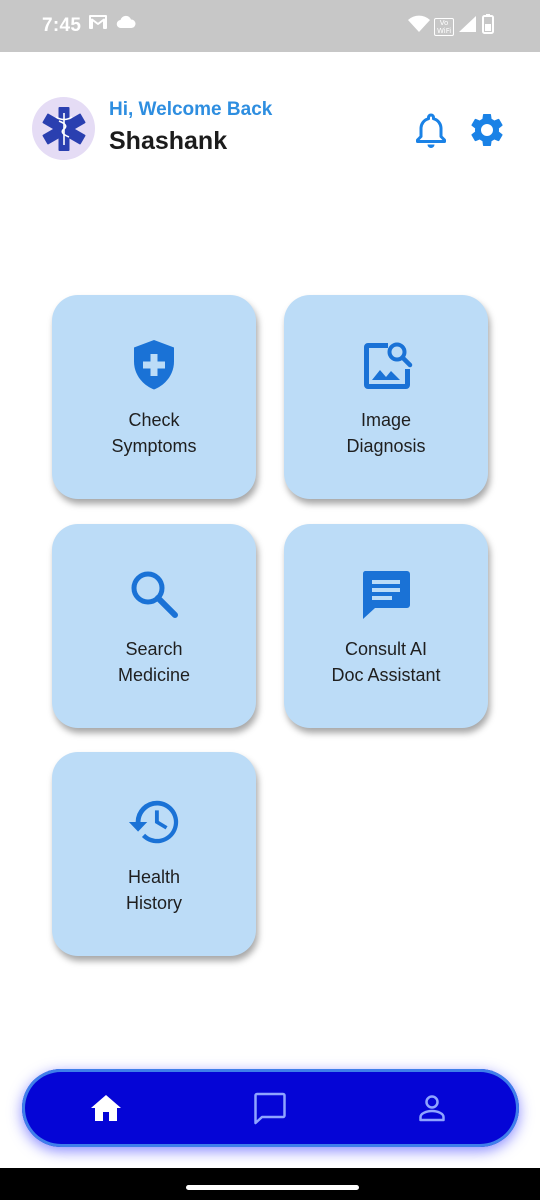  Describe the element at coordinates (386, 420) in the screenshot. I see `card-label-line1: Image` at that location.